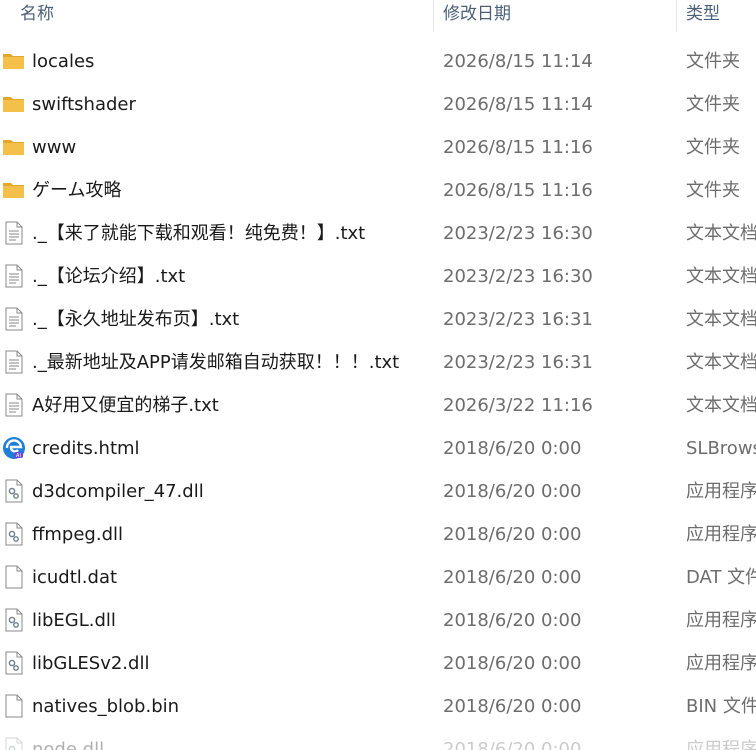  What do you see at coordinates (125, 405) in the screenshot?
I see `file-name: A好用又便宜的梯子.txt` at bounding box center [125, 405].